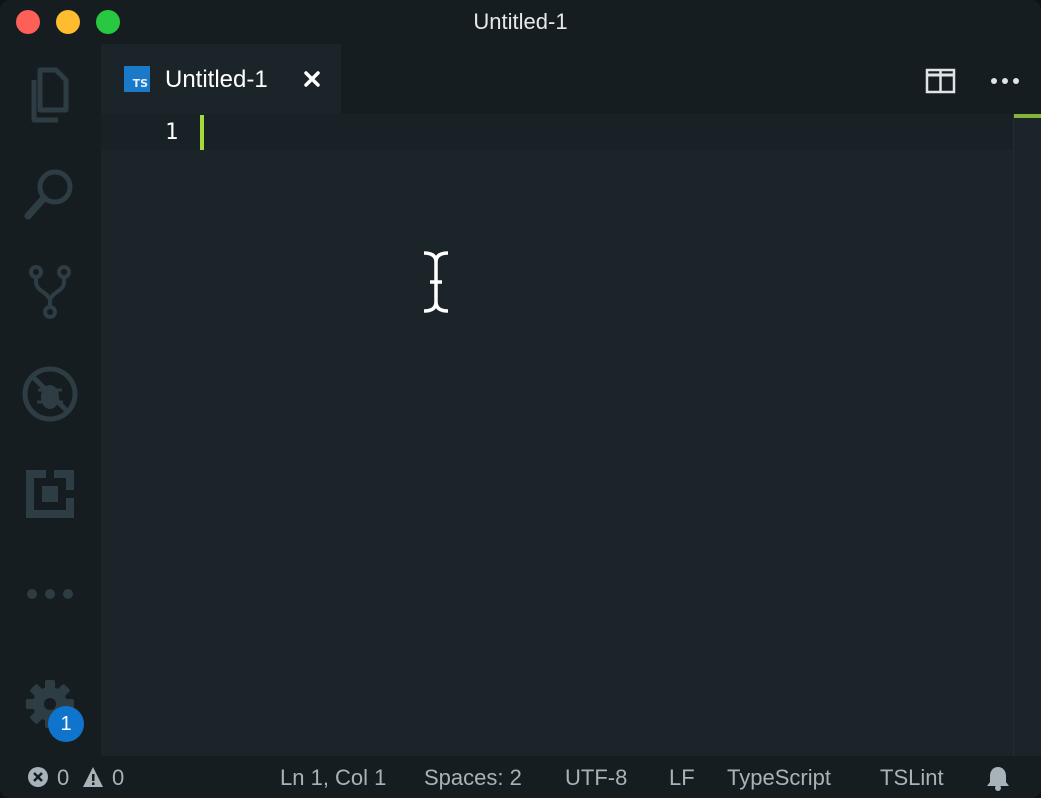  I want to click on title-bar: Untitled-1, so click(520, 22).